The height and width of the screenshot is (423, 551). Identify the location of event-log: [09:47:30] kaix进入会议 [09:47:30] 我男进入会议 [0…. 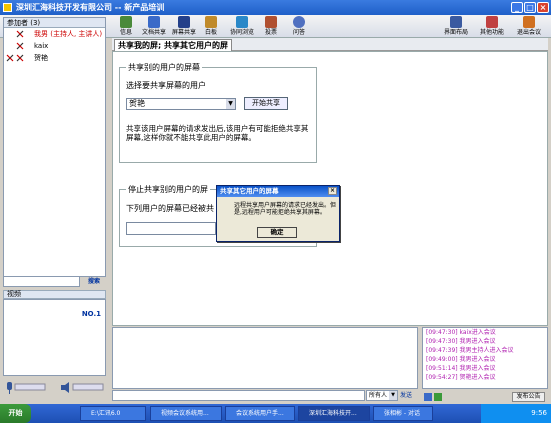
(485, 358).